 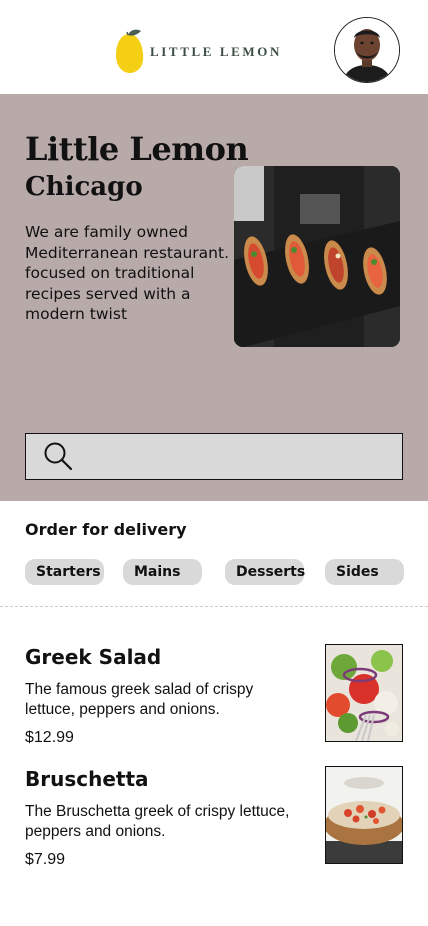 I want to click on menu-item-price: $7.99, so click(x=45, y=859).